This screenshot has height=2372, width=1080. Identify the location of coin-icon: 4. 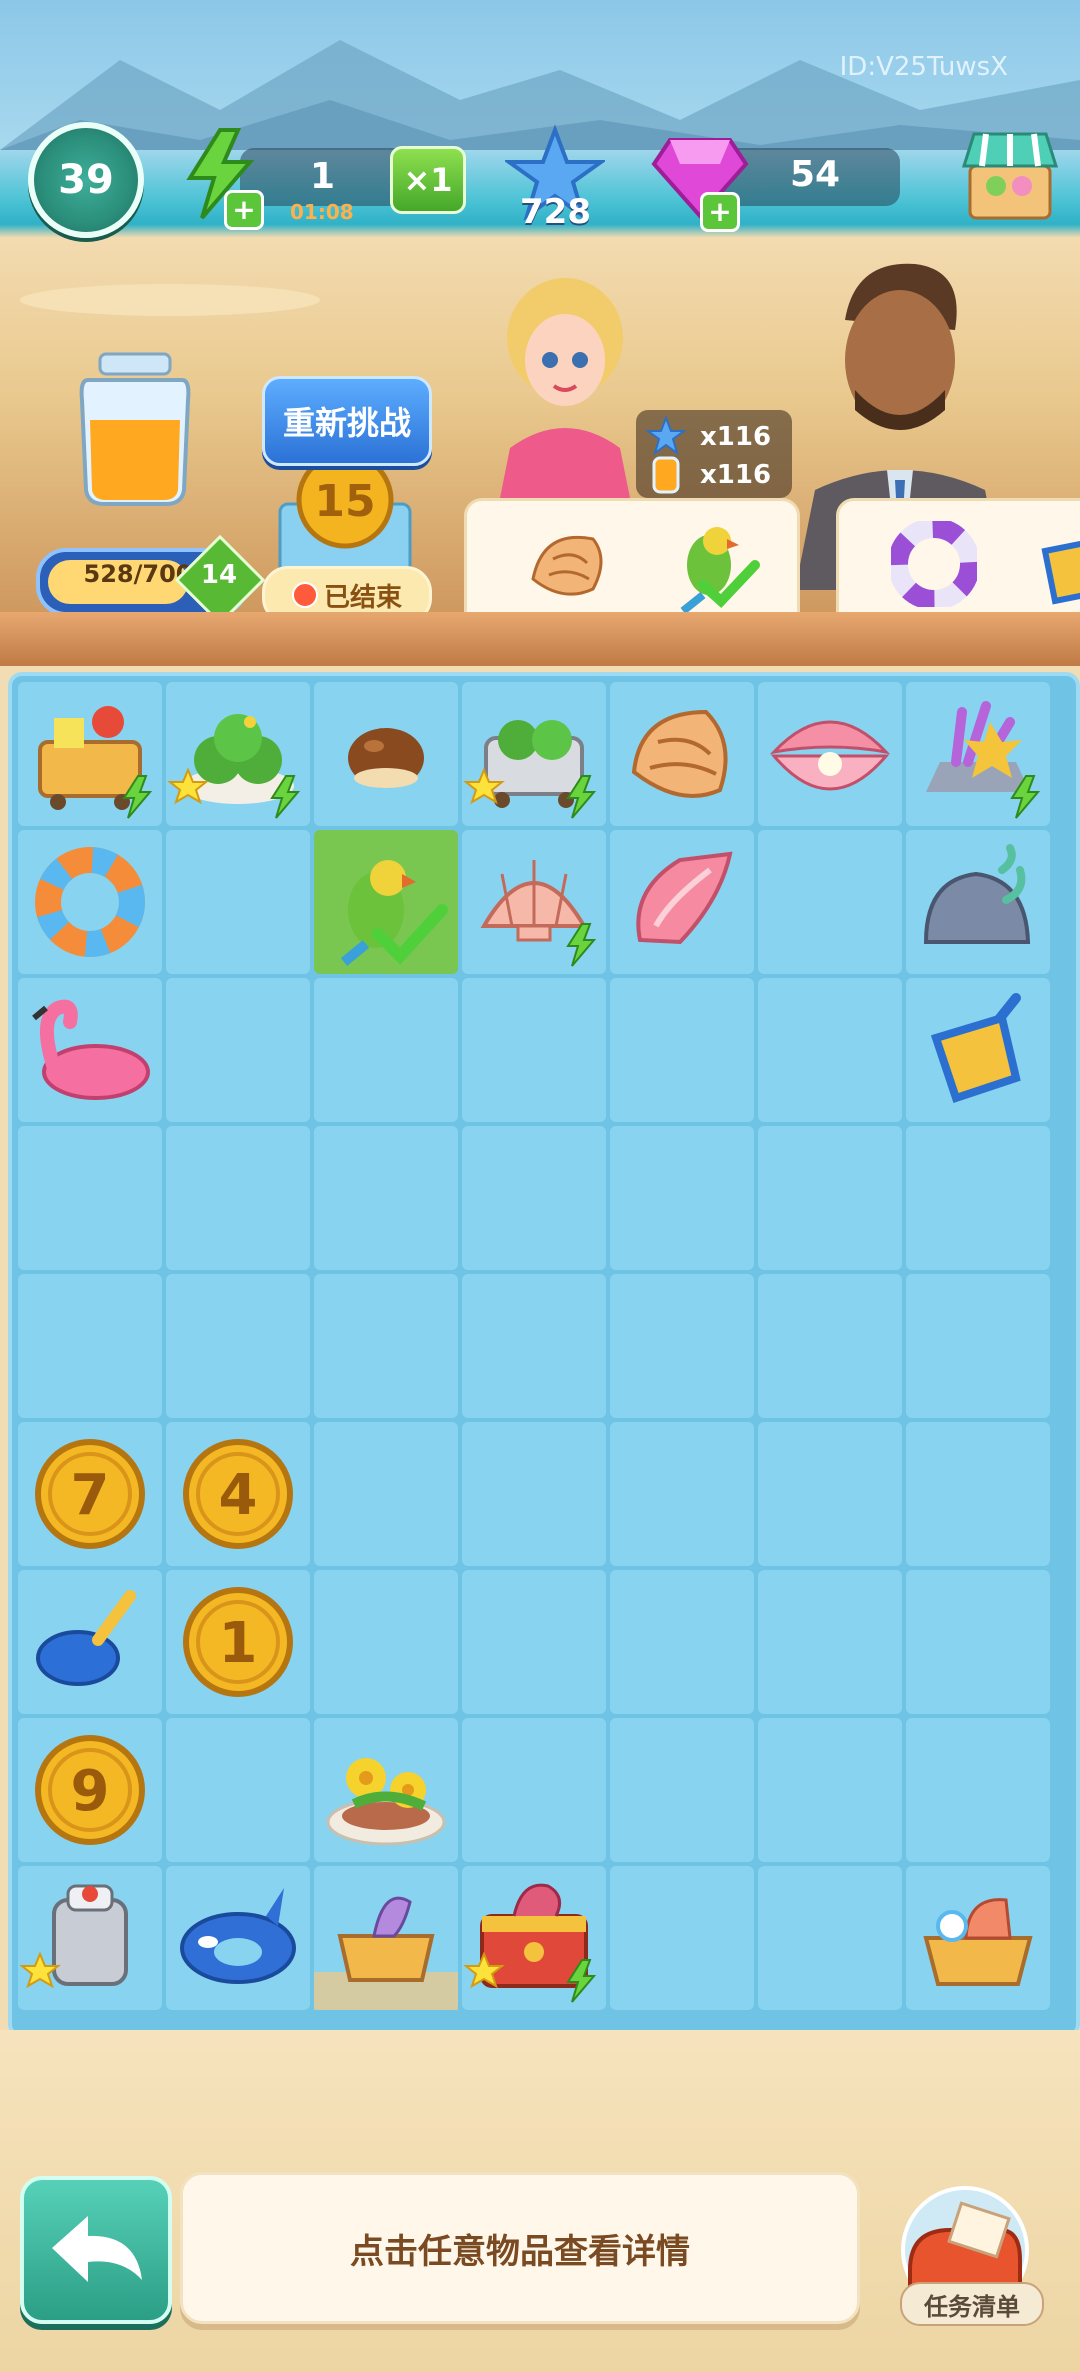
(238, 1494).